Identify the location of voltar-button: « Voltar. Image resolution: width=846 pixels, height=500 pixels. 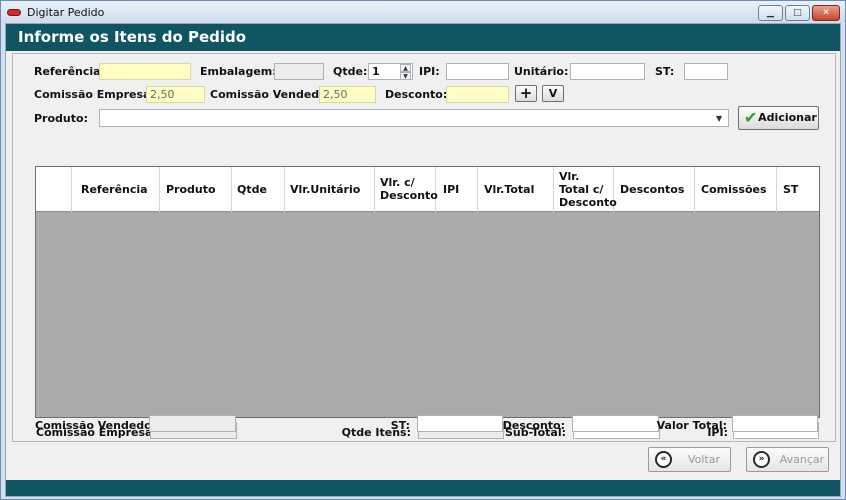
(689, 459).